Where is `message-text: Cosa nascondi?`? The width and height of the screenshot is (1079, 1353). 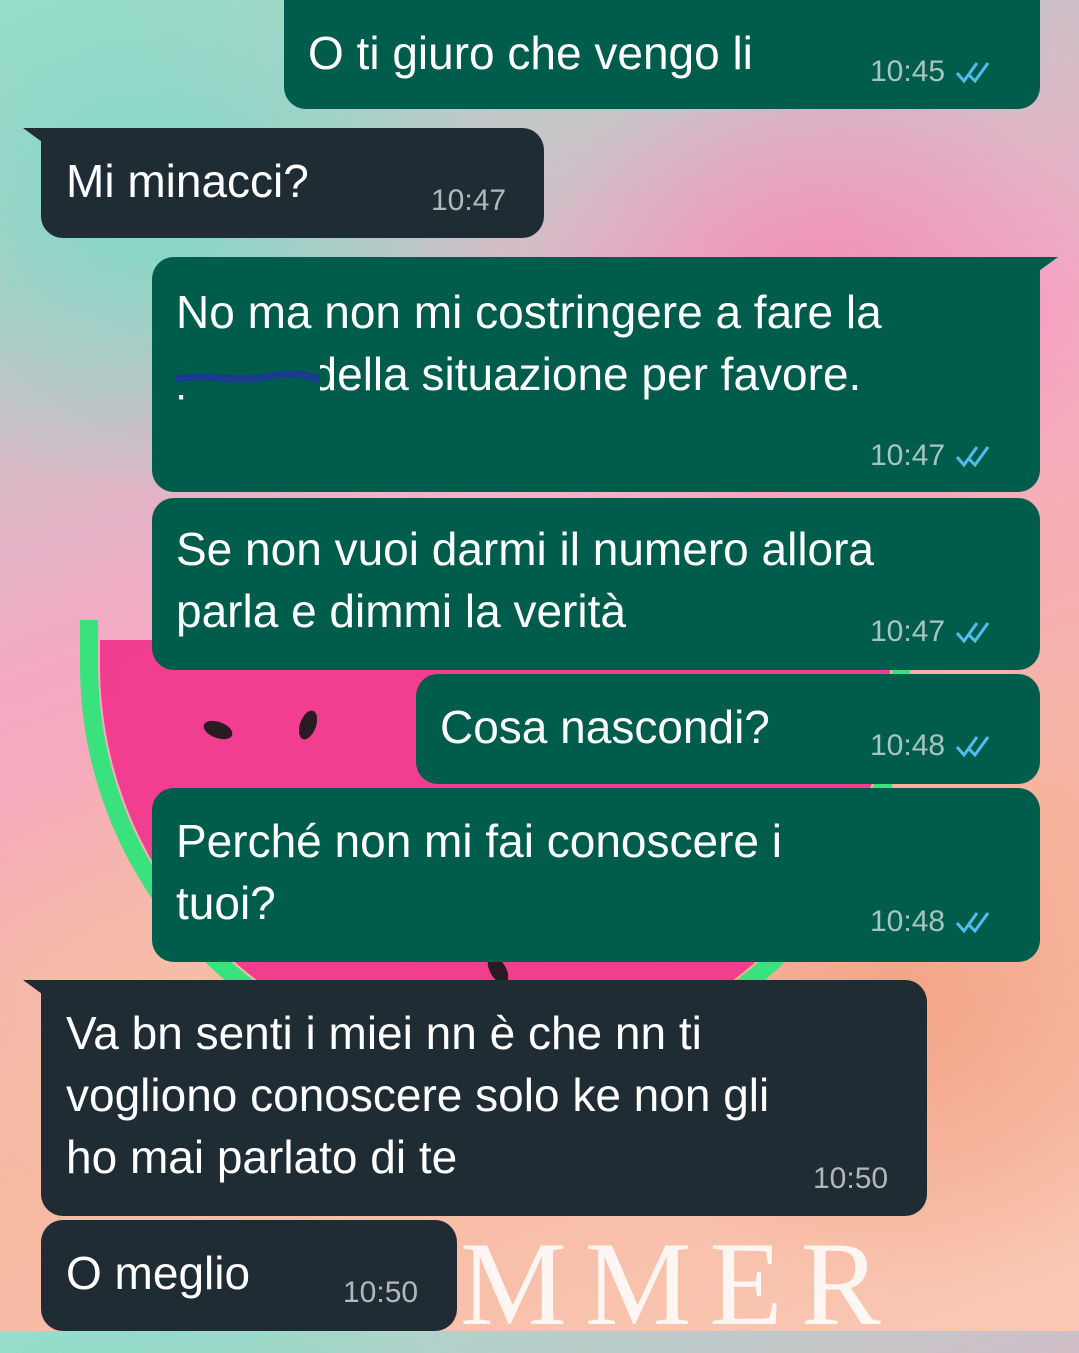 message-text: Cosa nascondi? is located at coordinates (605, 727).